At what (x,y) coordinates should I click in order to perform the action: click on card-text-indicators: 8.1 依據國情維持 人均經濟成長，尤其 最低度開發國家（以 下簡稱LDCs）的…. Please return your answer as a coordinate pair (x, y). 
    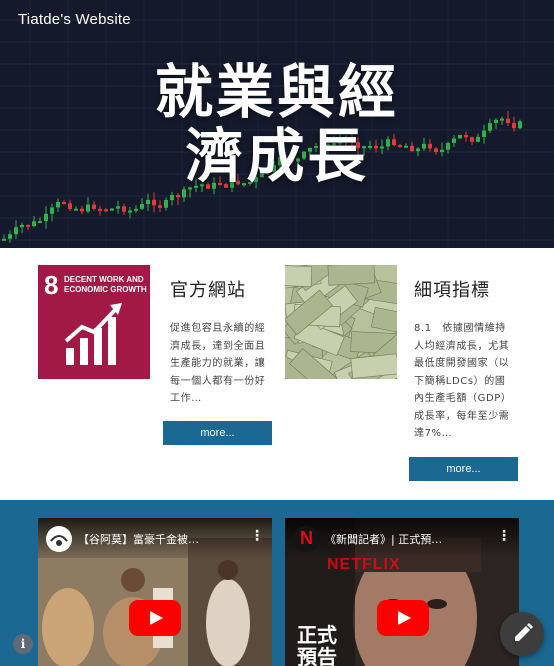
    Looking at the image, I should click on (469, 381).